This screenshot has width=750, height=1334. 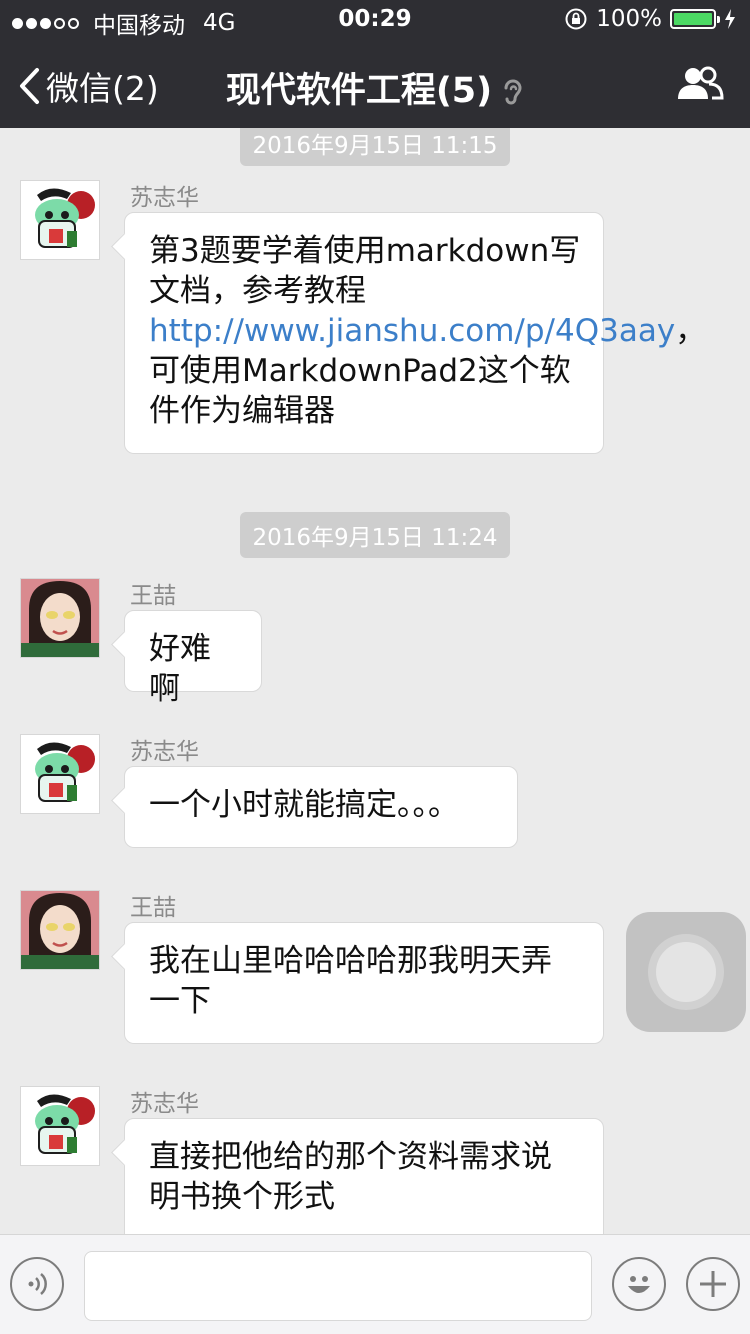 I want to click on battery-icon, so click(x=695, y=19).